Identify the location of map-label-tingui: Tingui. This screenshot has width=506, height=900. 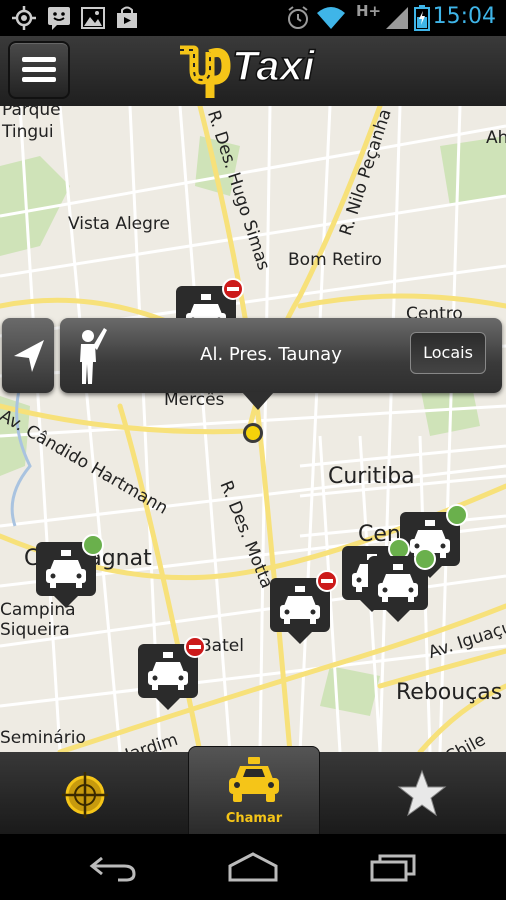
(28, 132).